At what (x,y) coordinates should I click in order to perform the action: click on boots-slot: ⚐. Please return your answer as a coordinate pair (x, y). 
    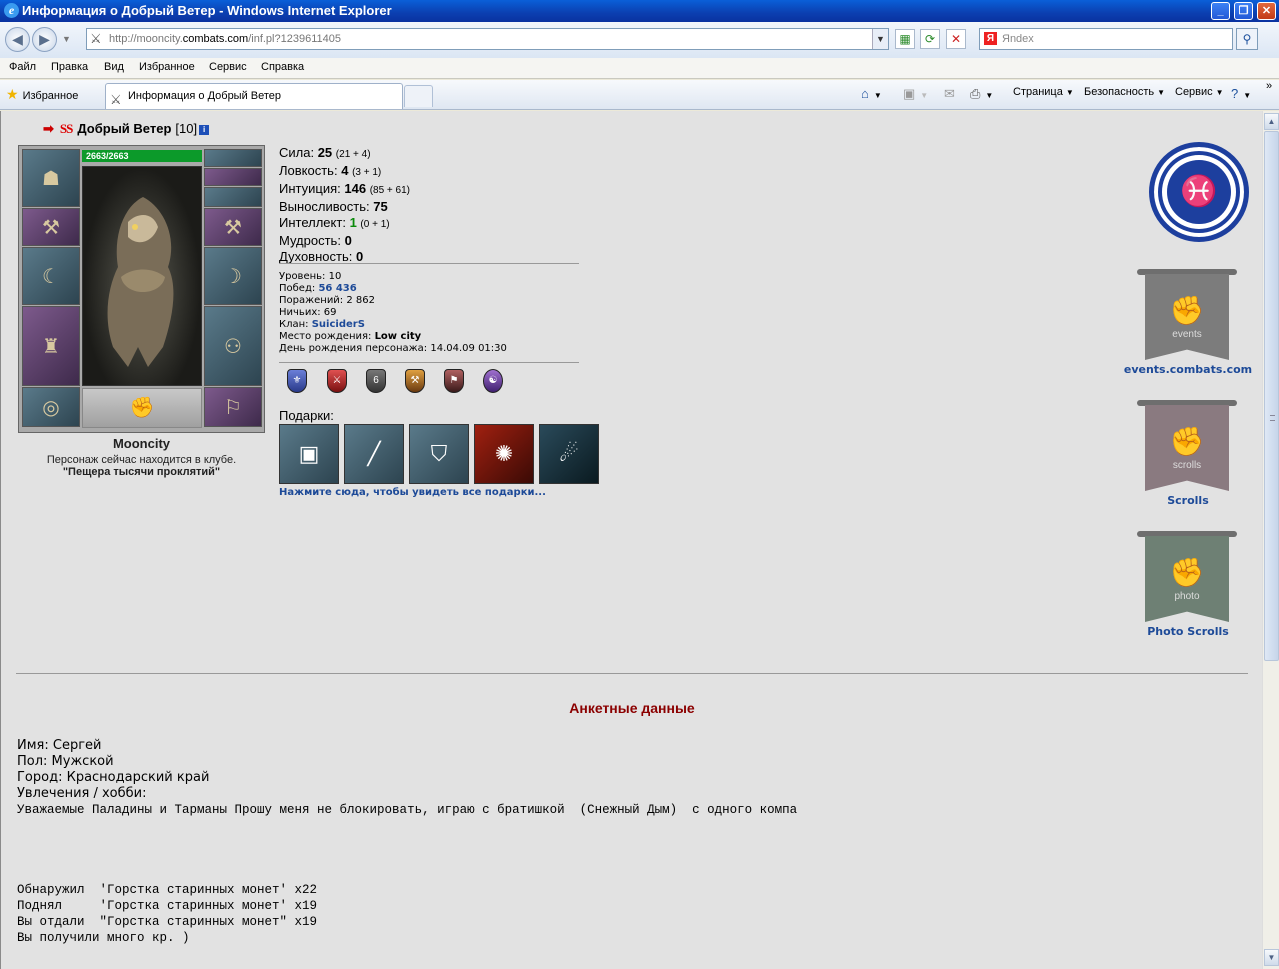
    Looking at the image, I should click on (233, 407).